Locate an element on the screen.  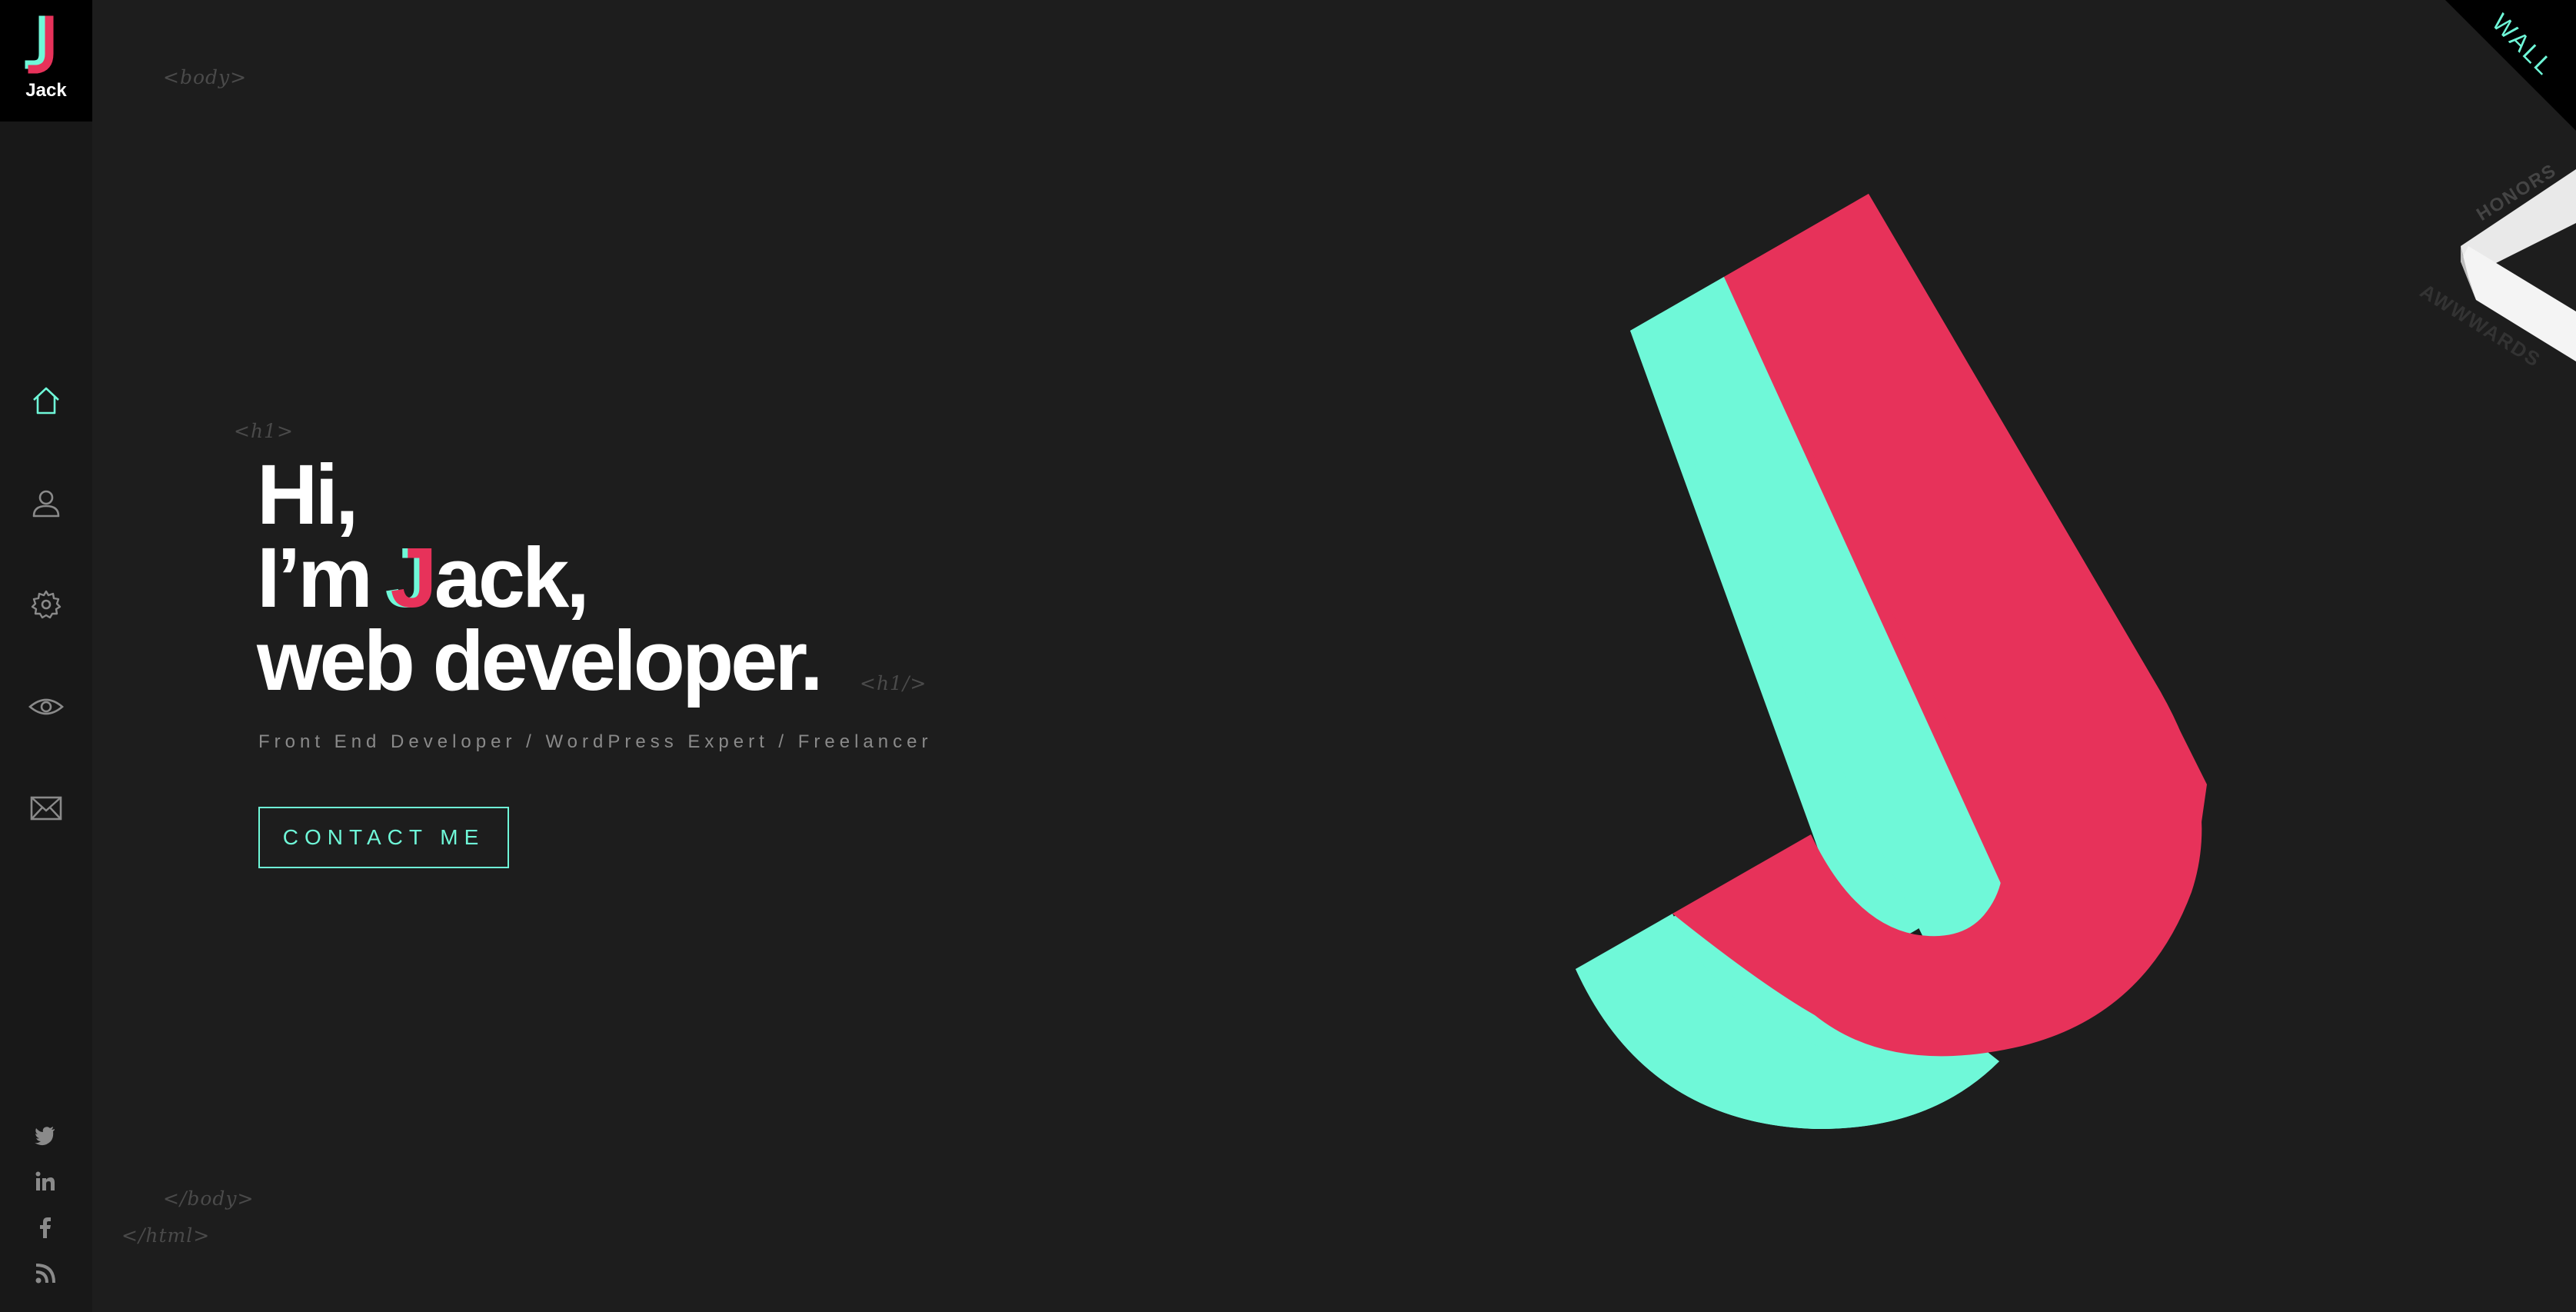
hero-j-letter: J is located at coordinates (414, 578).